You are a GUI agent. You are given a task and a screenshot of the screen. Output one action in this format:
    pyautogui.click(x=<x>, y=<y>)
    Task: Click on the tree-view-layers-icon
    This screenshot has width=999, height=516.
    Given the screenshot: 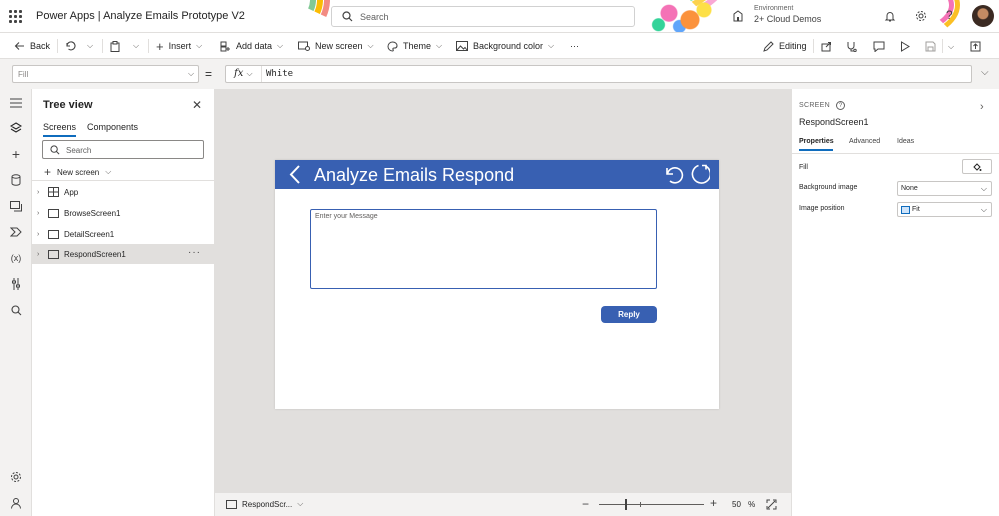 What is the action you would take?
    pyautogui.click(x=16, y=128)
    